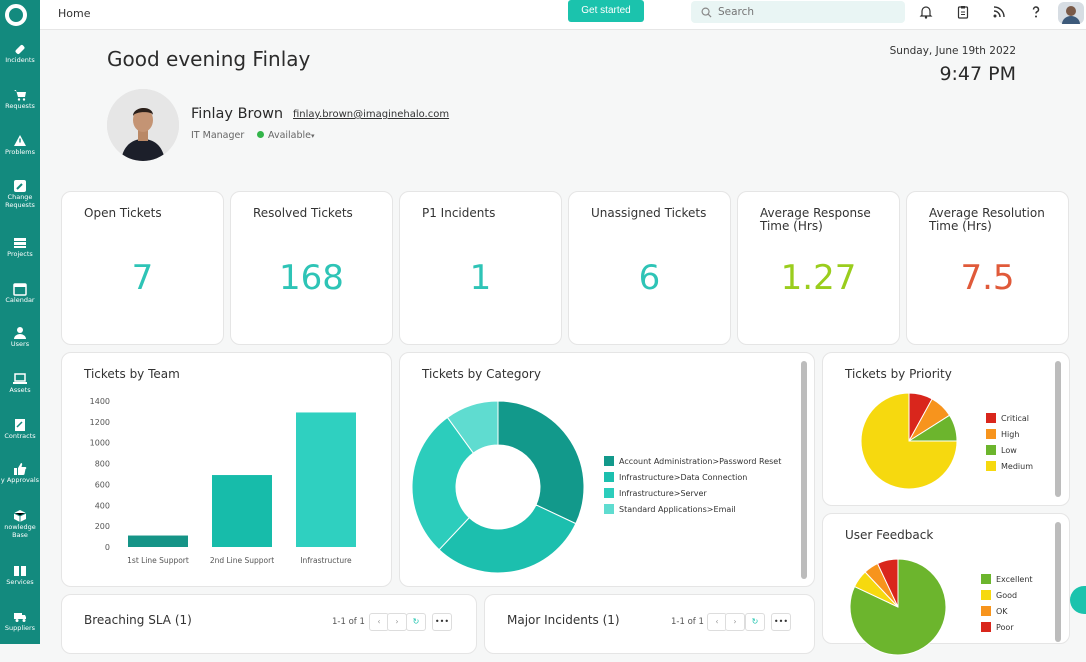 This screenshot has height=662, width=1086. I want to click on cart-icon, so click(20, 95).